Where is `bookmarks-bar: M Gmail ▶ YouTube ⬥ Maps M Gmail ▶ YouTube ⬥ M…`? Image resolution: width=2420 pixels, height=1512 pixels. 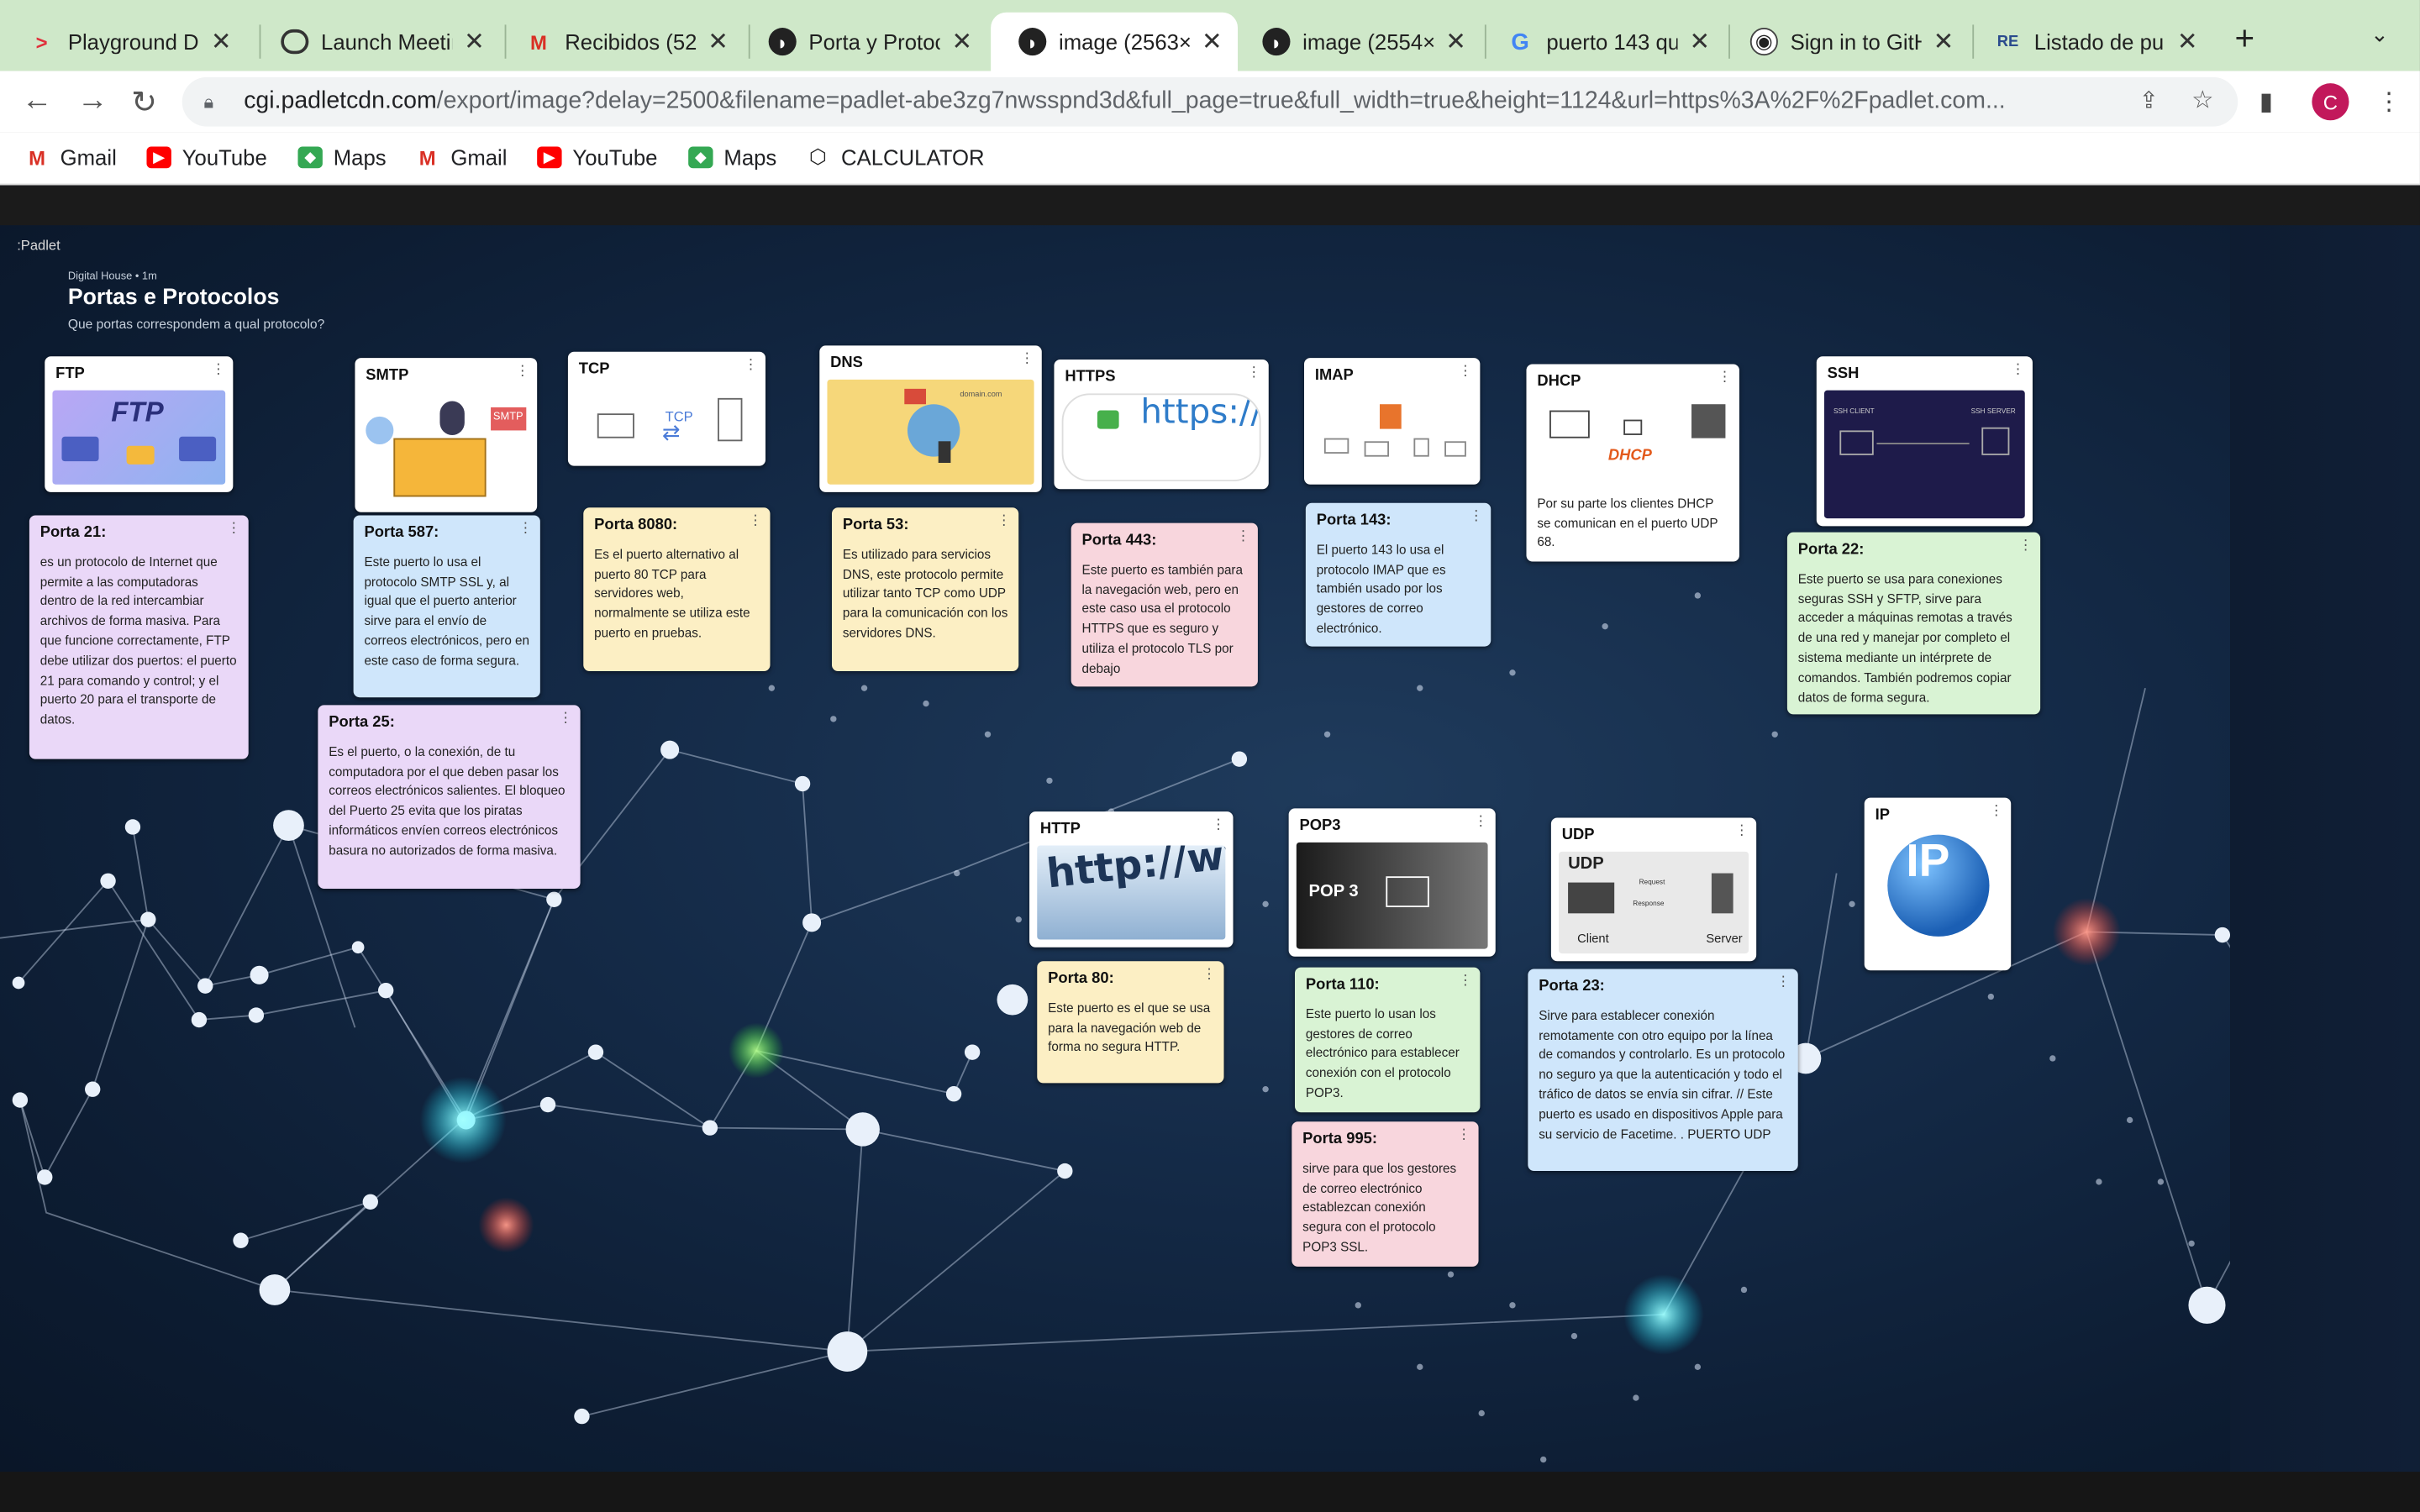
bookmarks-bar: M Gmail ▶ YouTube ⬥ Maps M Gmail ▶ YouTube ⬥ M… is located at coordinates (1210, 159).